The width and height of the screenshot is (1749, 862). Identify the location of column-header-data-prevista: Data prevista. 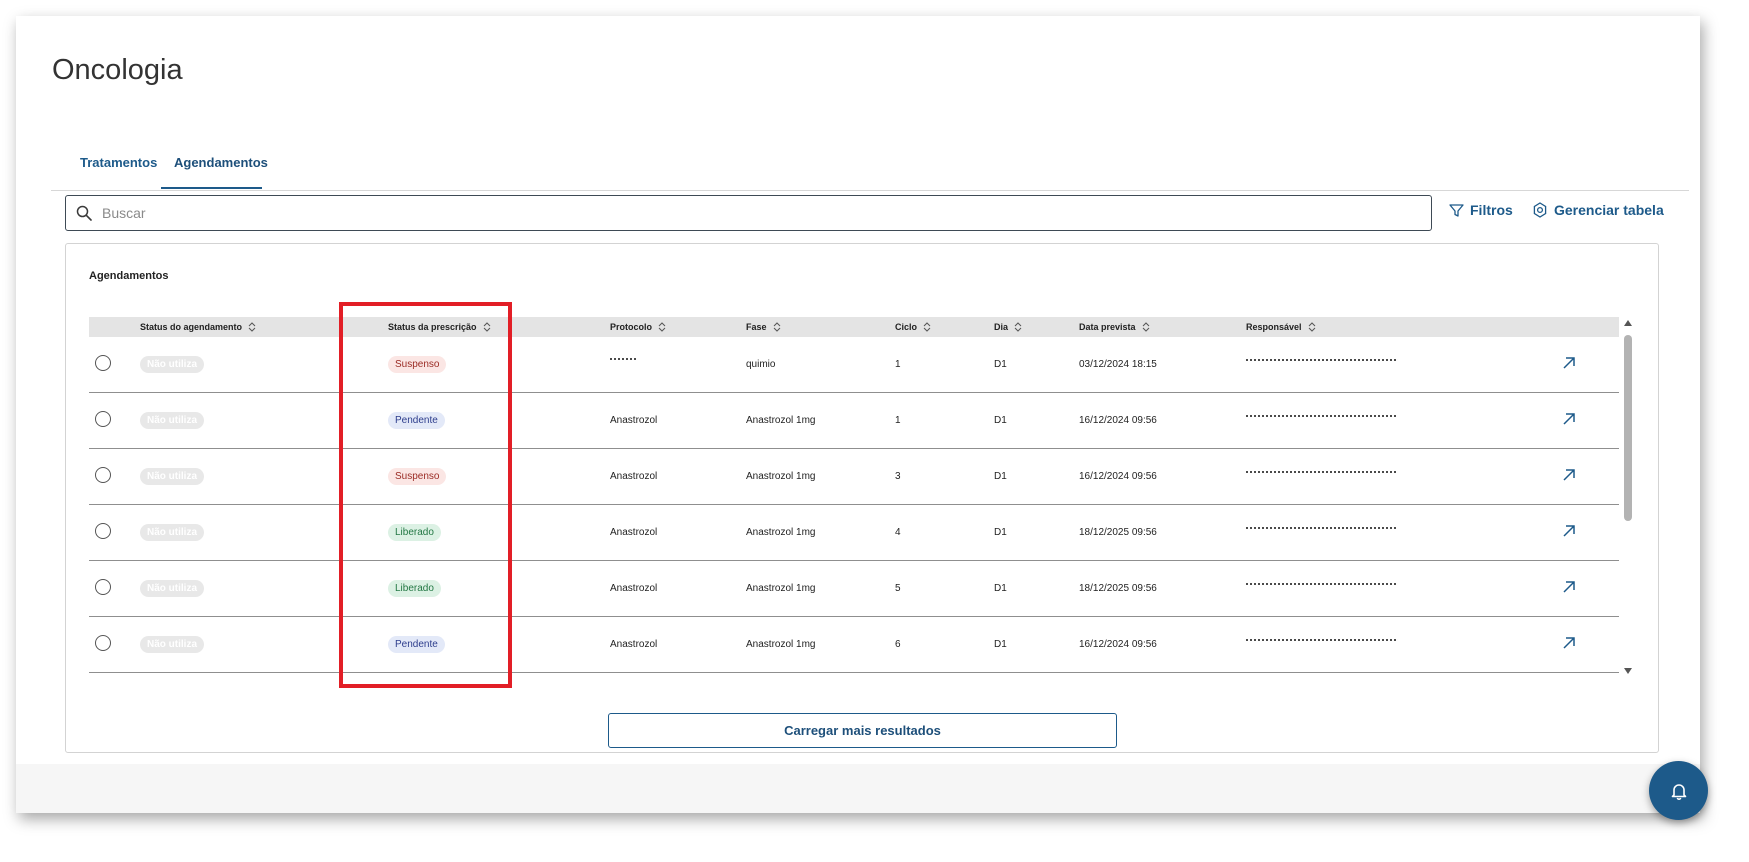
(1114, 327).